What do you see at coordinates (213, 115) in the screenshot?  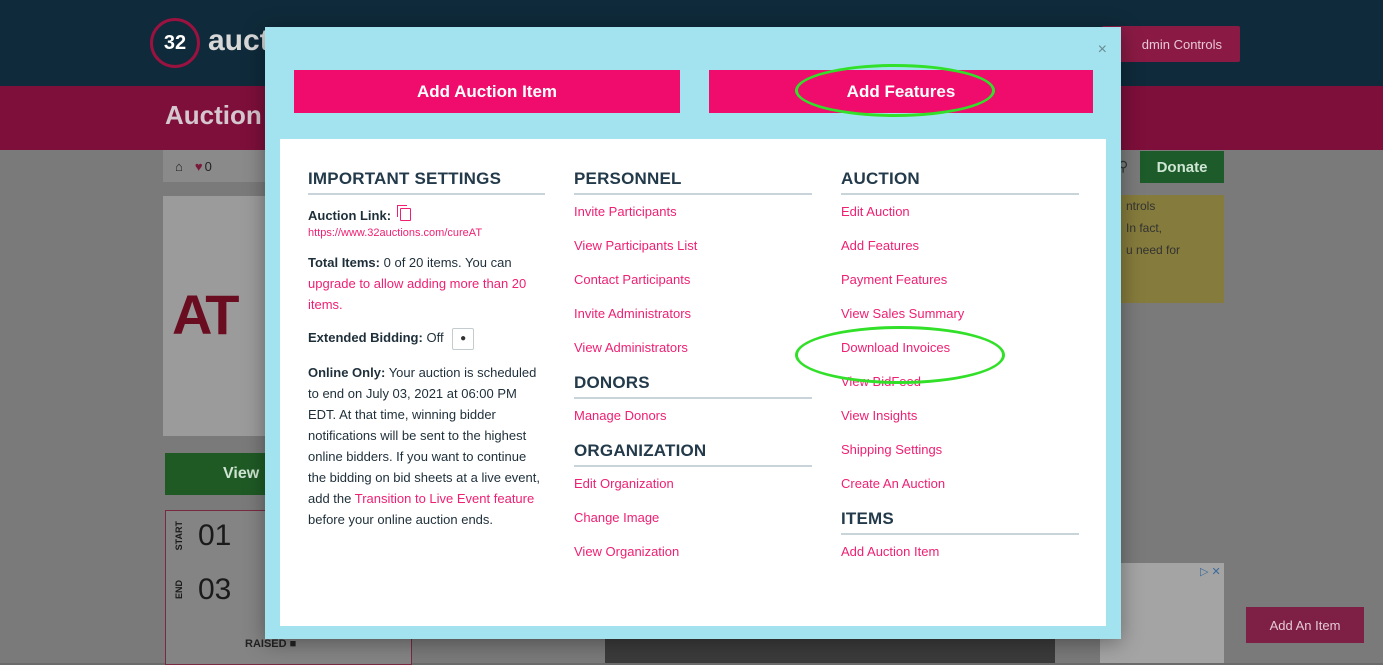 I see `page-title: Auction` at bounding box center [213, 115].